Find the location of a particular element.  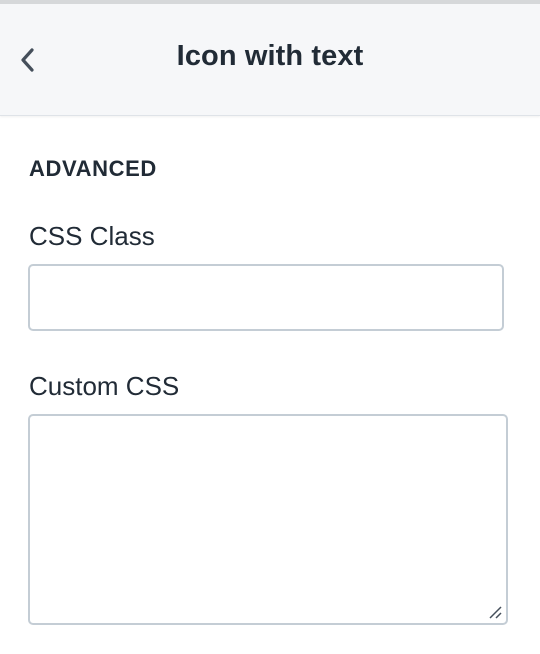

css-class-label: CSS Class is located at coordinates (92, 236).